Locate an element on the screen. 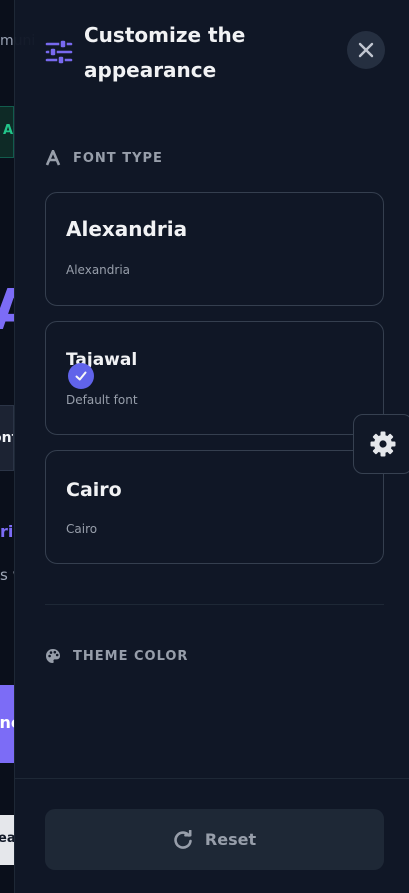 This screenshot has height=893, width=409. background-tag: Av is located at coordinates (7, 132).